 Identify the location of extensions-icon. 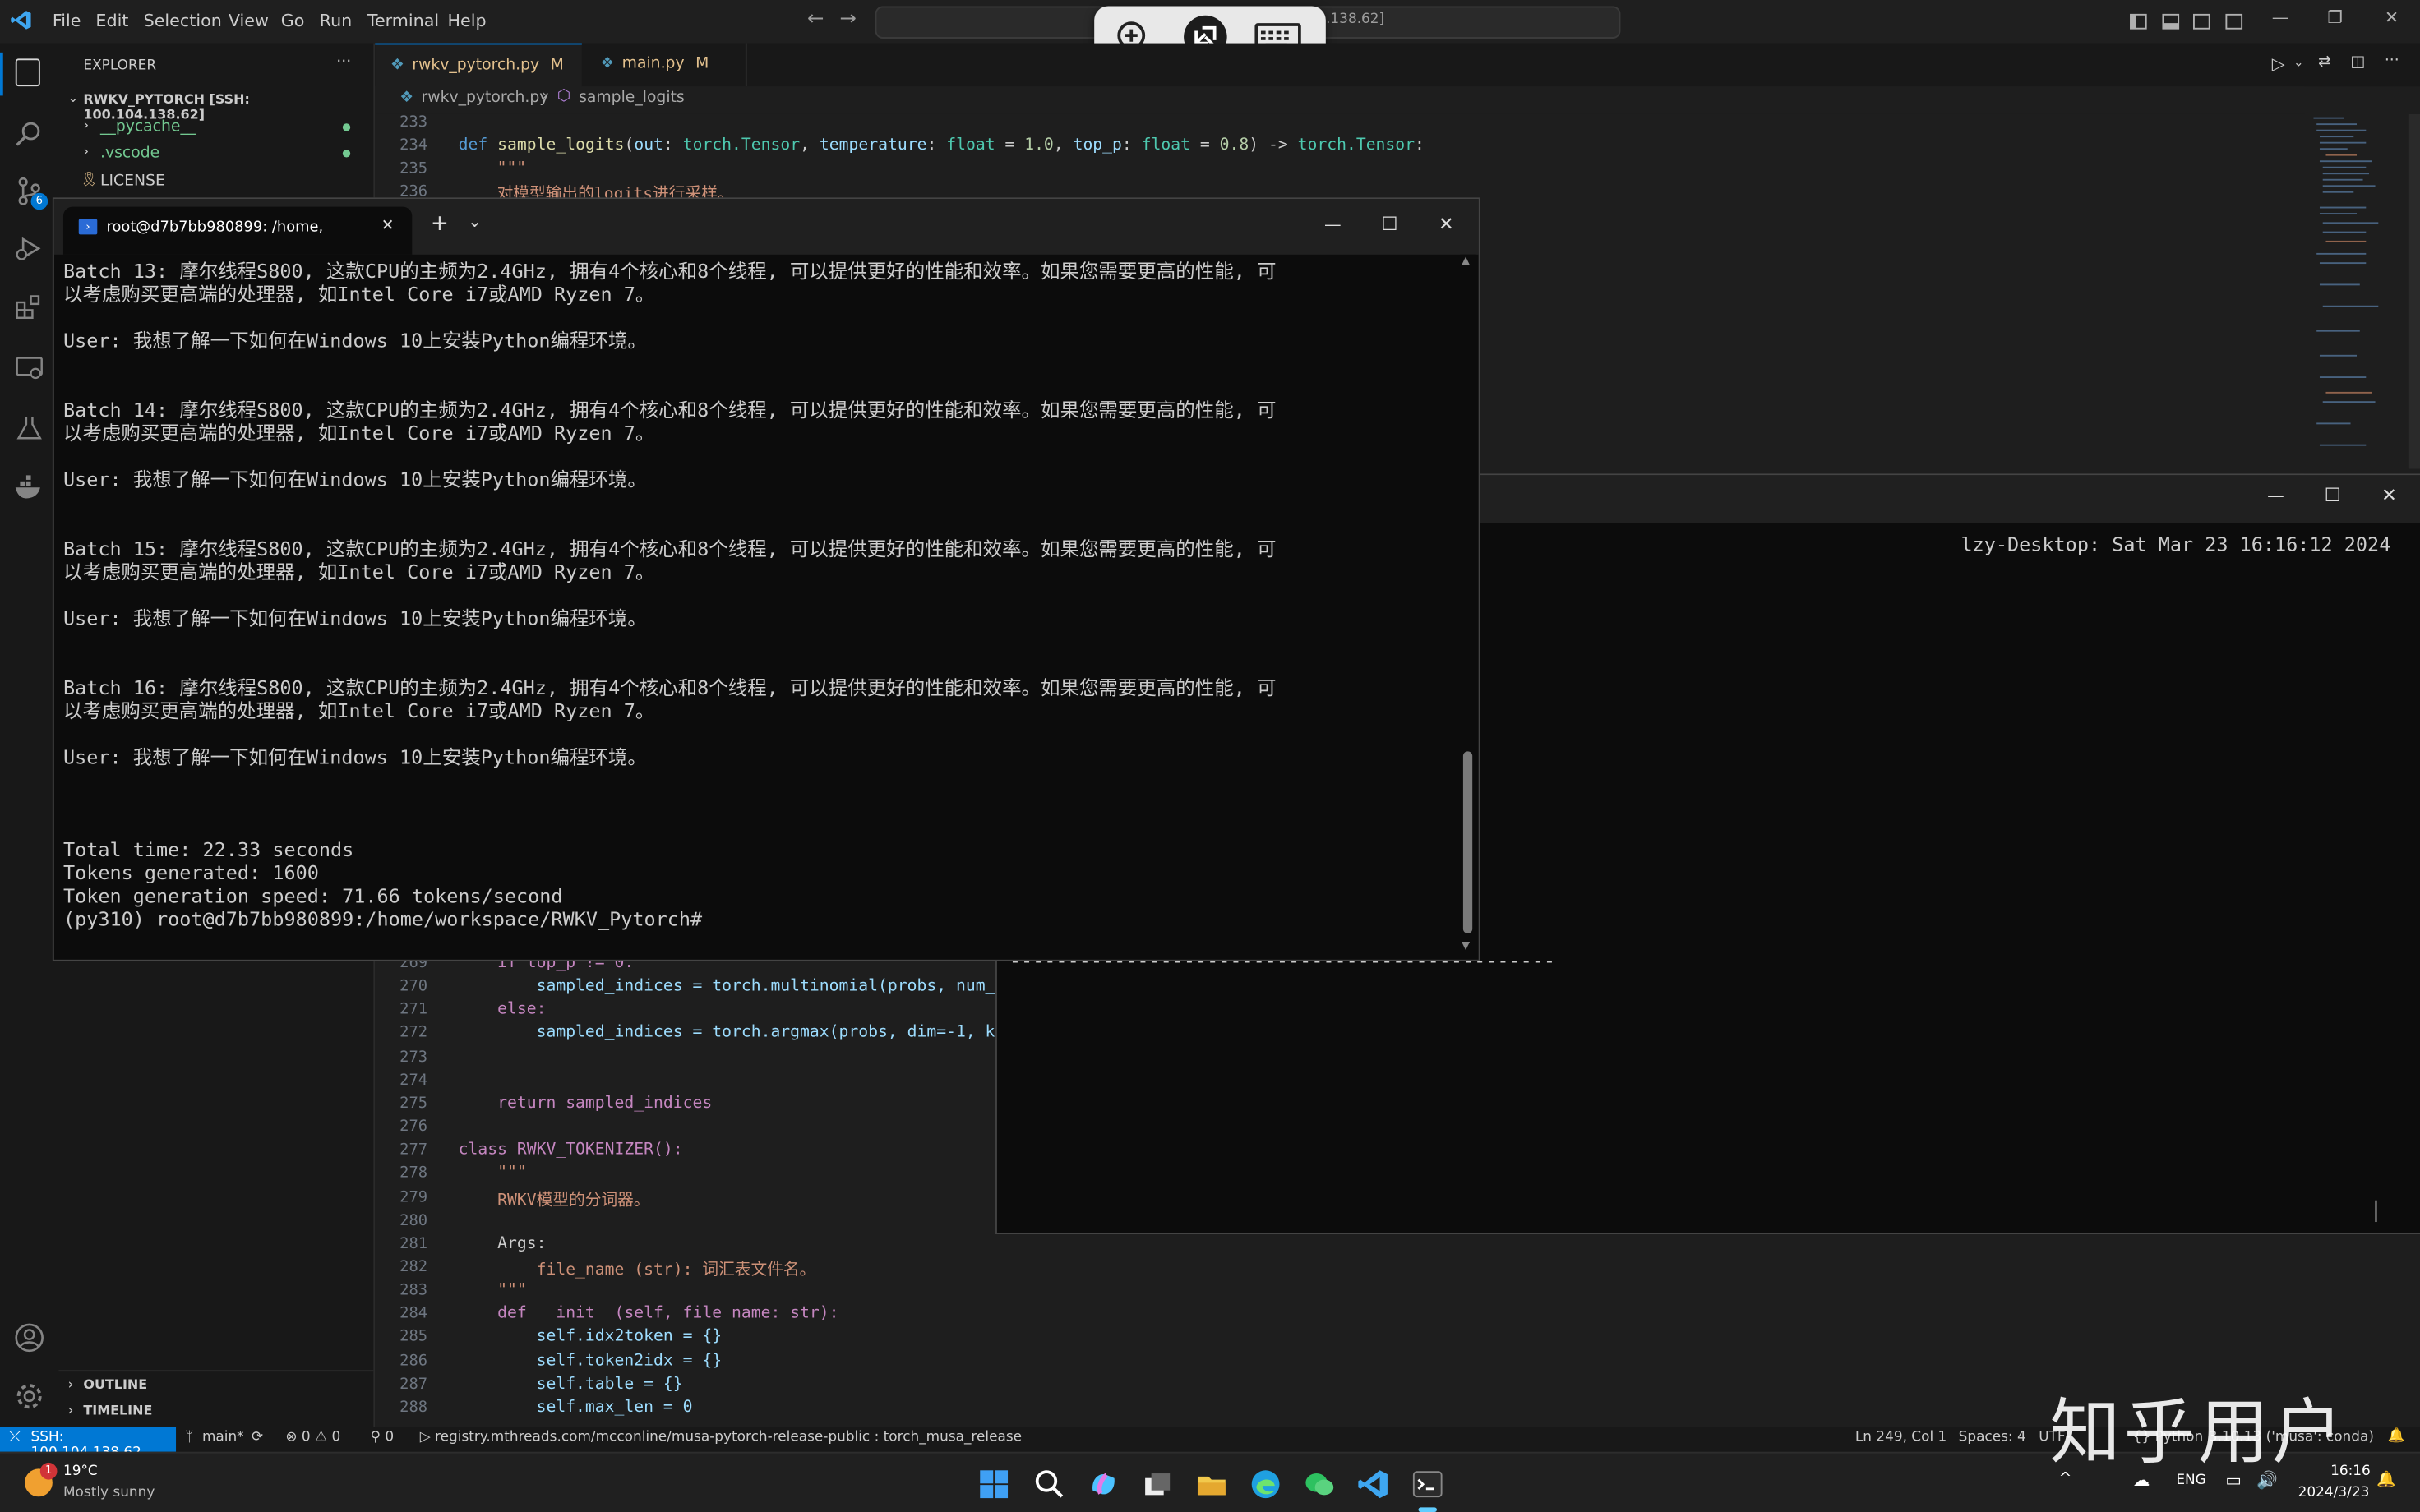
(30, 310).